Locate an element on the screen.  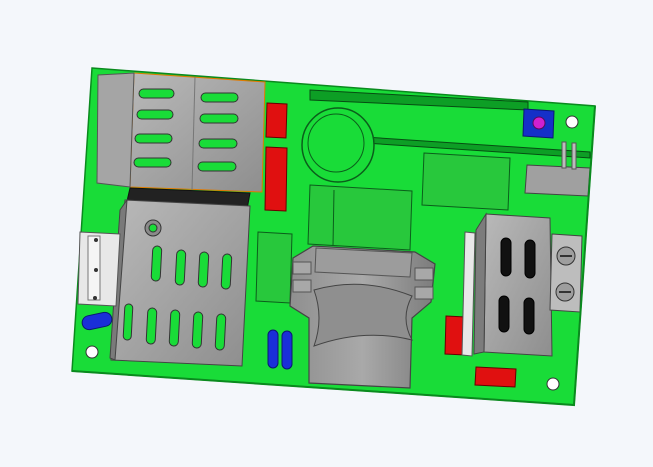
heatsink-bottom-left is located at coordinates (180, 277).